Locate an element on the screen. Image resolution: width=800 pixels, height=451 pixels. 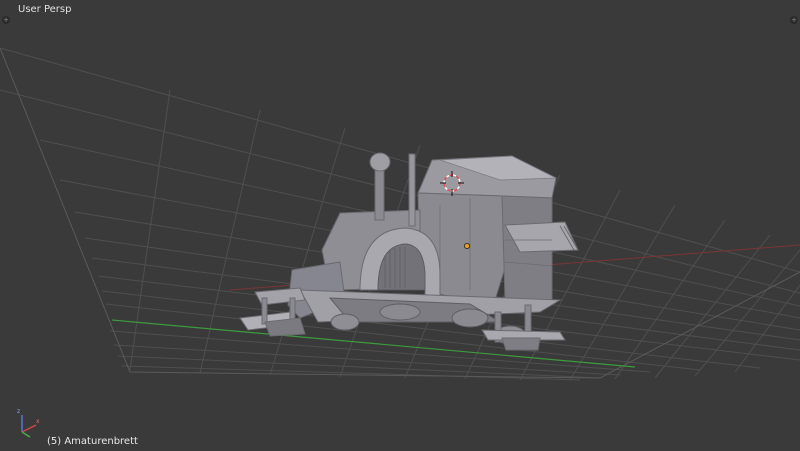
svg-text: z is located at coordinates (18, 411).